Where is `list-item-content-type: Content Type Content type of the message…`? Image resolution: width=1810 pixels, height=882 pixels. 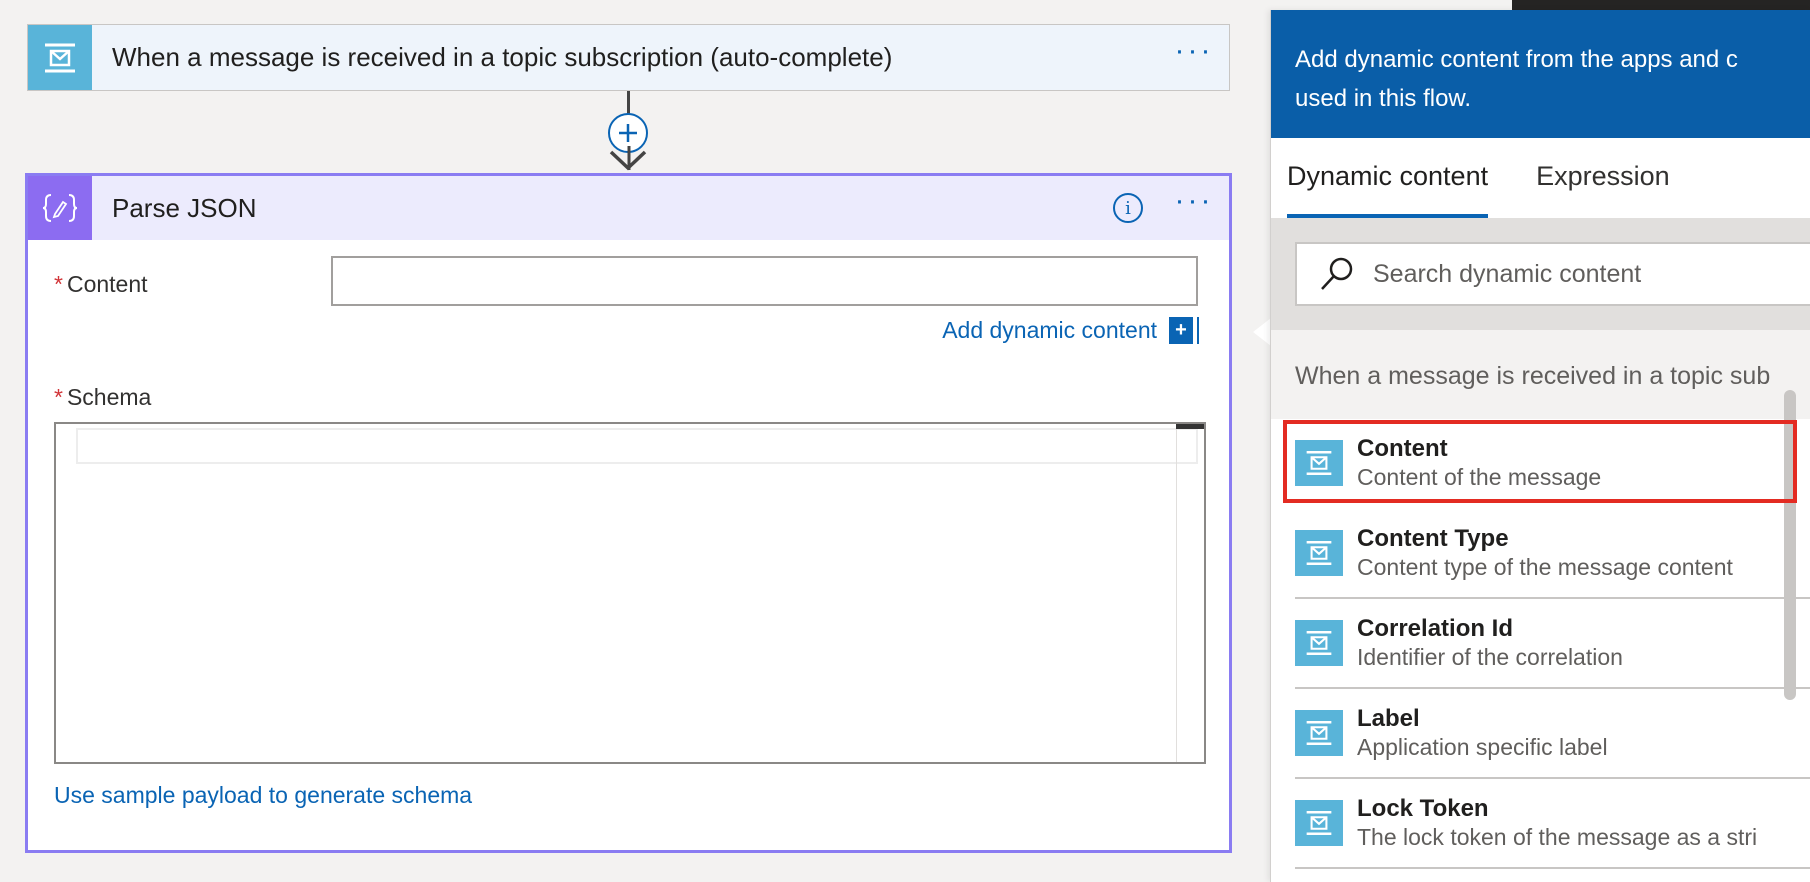
list-item-content-type: Content Type Content type of the message… is located at coordinates (1552, 554).